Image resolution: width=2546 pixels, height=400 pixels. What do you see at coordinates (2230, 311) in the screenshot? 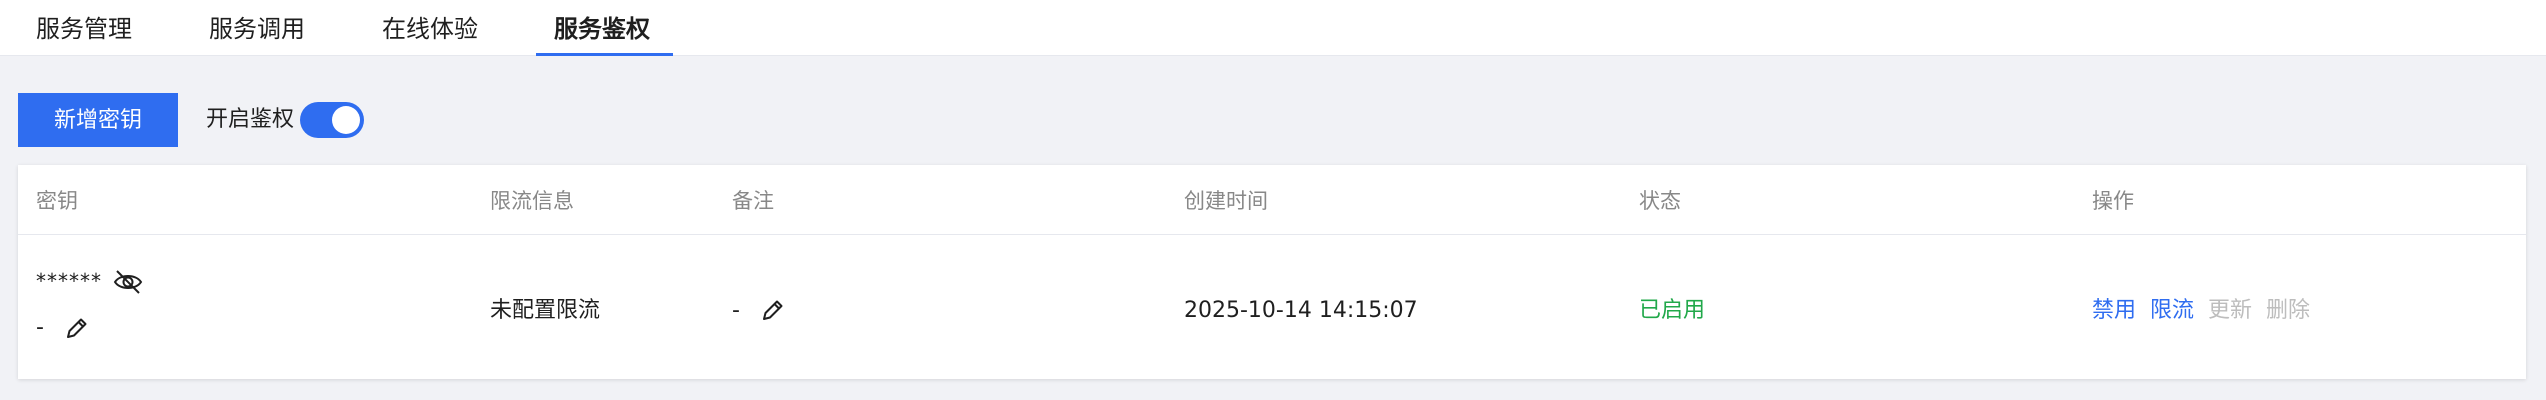
I see `update-action: 更新` at bounding box center [2230, 311].